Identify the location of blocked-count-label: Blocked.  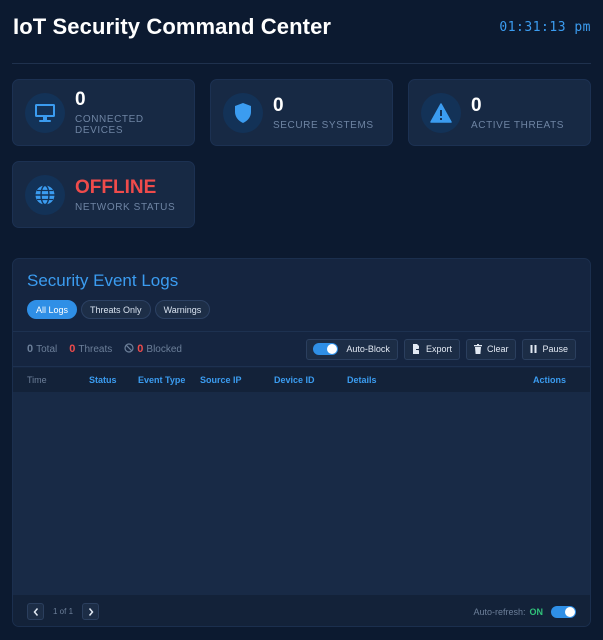
(164, 349).